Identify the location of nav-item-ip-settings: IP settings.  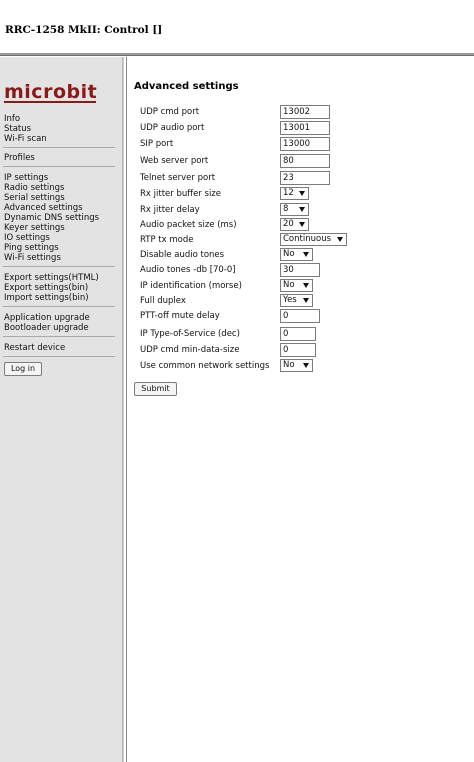
(51, 178).